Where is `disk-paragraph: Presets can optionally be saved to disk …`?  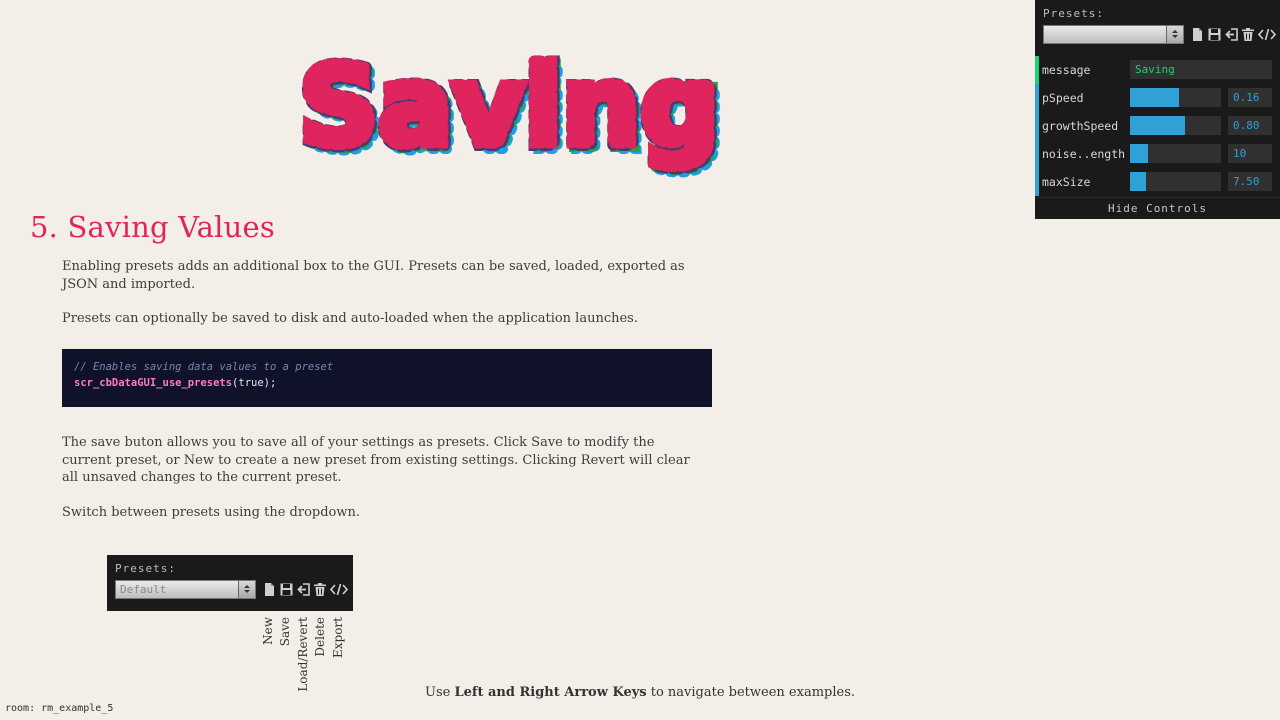 disk-paragraph: Presets can optionally be saved to disk … is located at coordinates (350, 318).